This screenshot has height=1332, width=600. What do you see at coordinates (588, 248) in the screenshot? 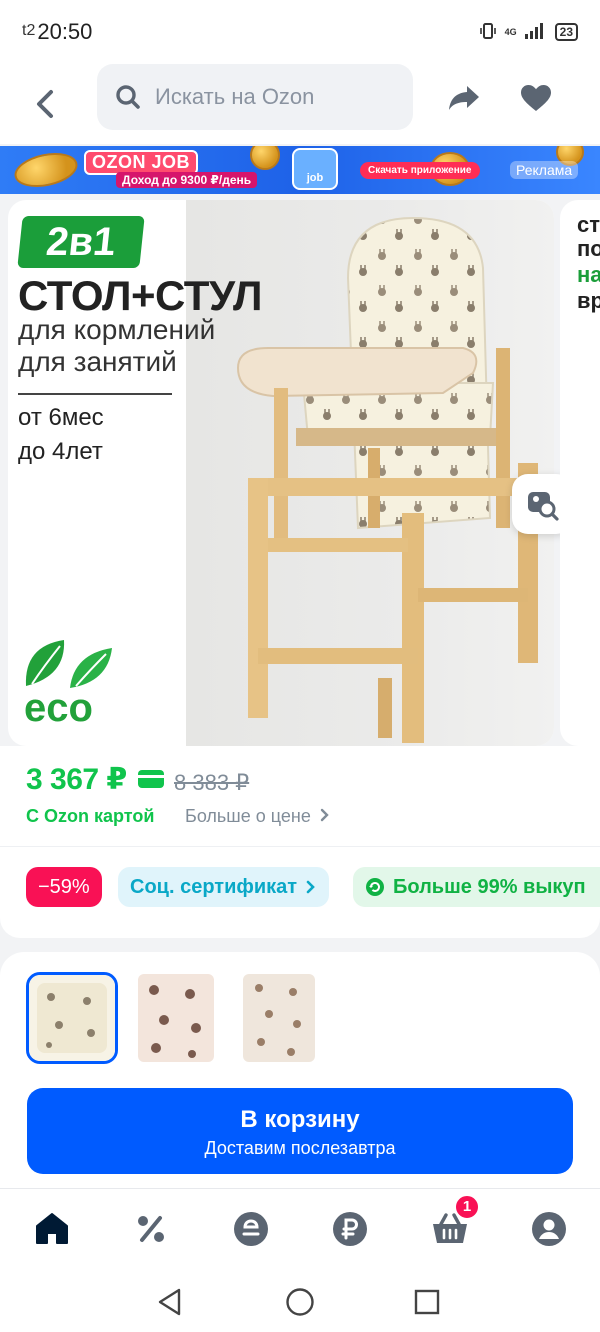
I see `next-card-text: по` at bounding box center [588, 248].